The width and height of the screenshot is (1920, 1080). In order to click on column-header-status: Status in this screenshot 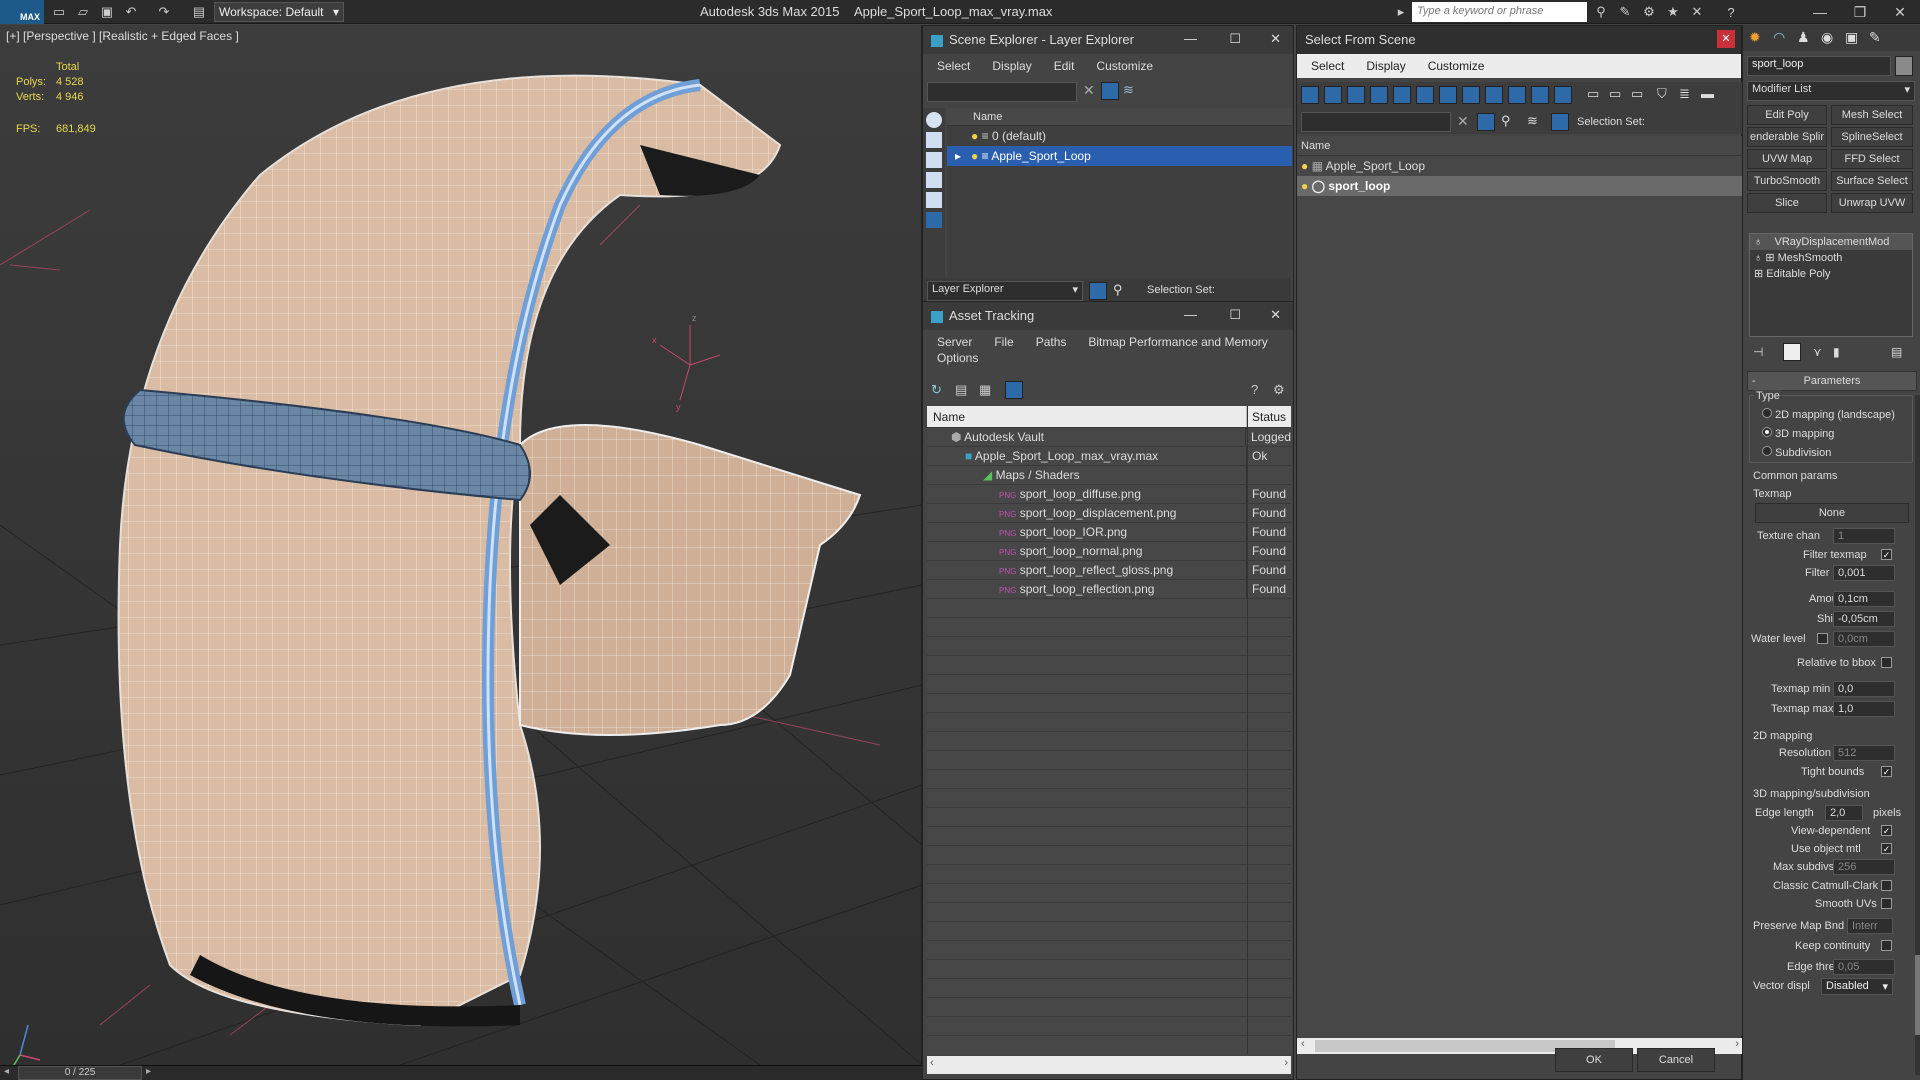, I will do `click(1269, 416)`.